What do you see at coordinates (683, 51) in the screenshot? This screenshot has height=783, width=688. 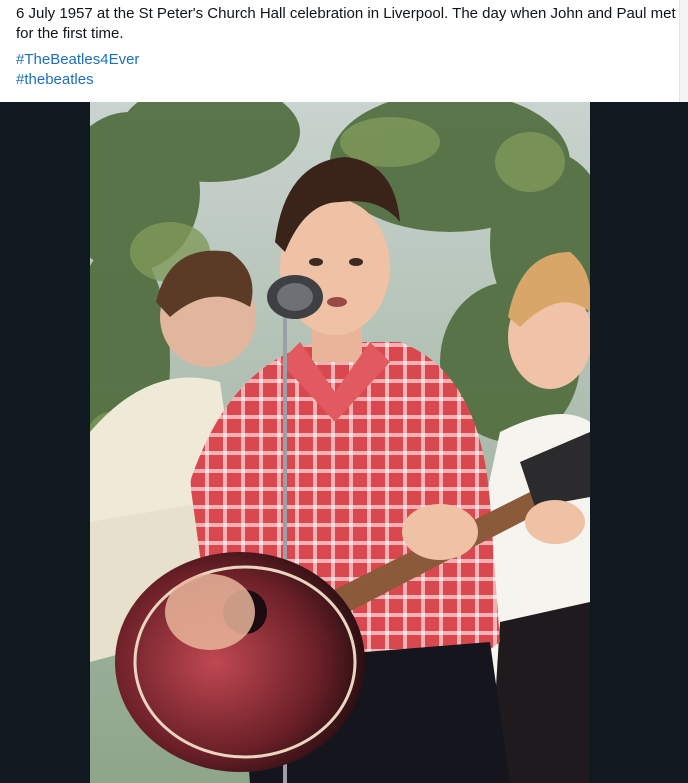 I see `scrollbar-track` at bounding box center [683, 51].